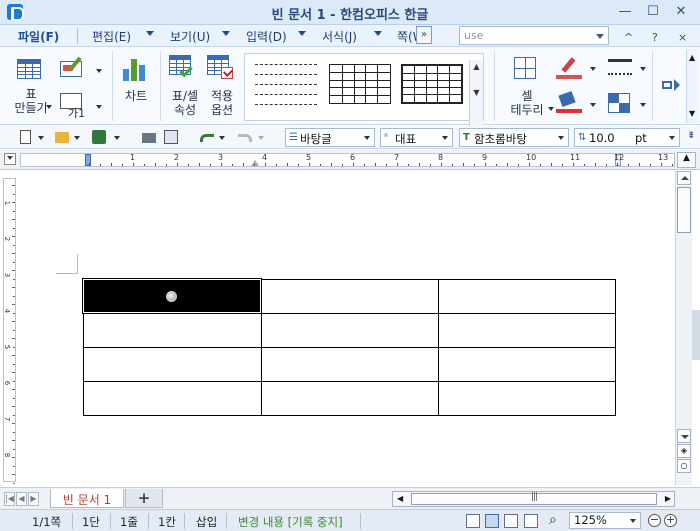 The height and width of the screenshot is (531, 700). Describe the element at coordinates (625, 12) in the screenshot. I see `minimize-button: —` at that location.